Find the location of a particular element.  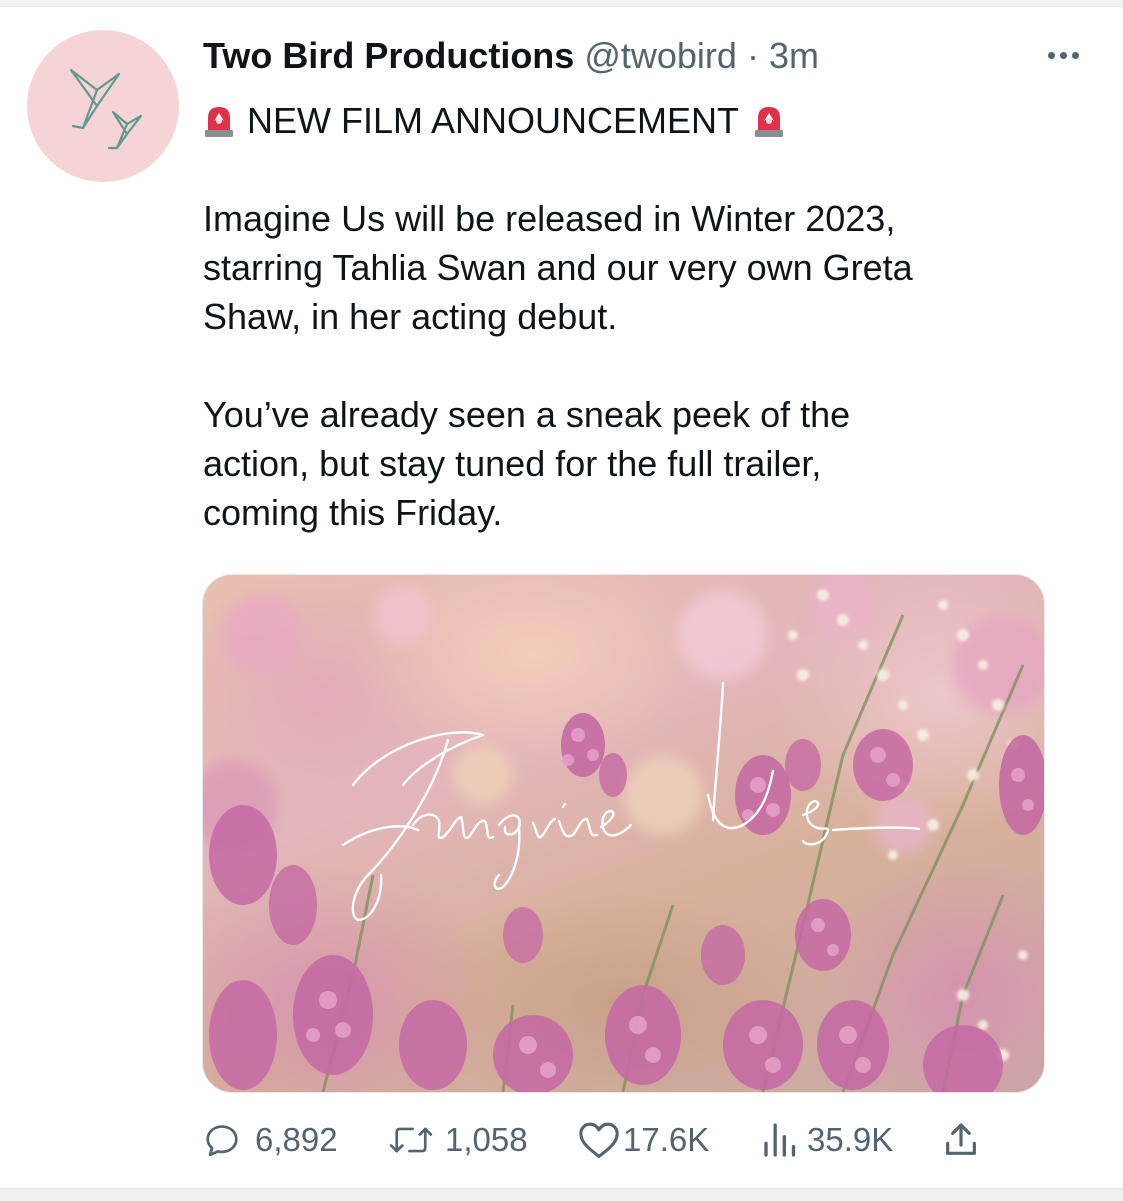

bottom-divider is located at coordinates (561, 1194).